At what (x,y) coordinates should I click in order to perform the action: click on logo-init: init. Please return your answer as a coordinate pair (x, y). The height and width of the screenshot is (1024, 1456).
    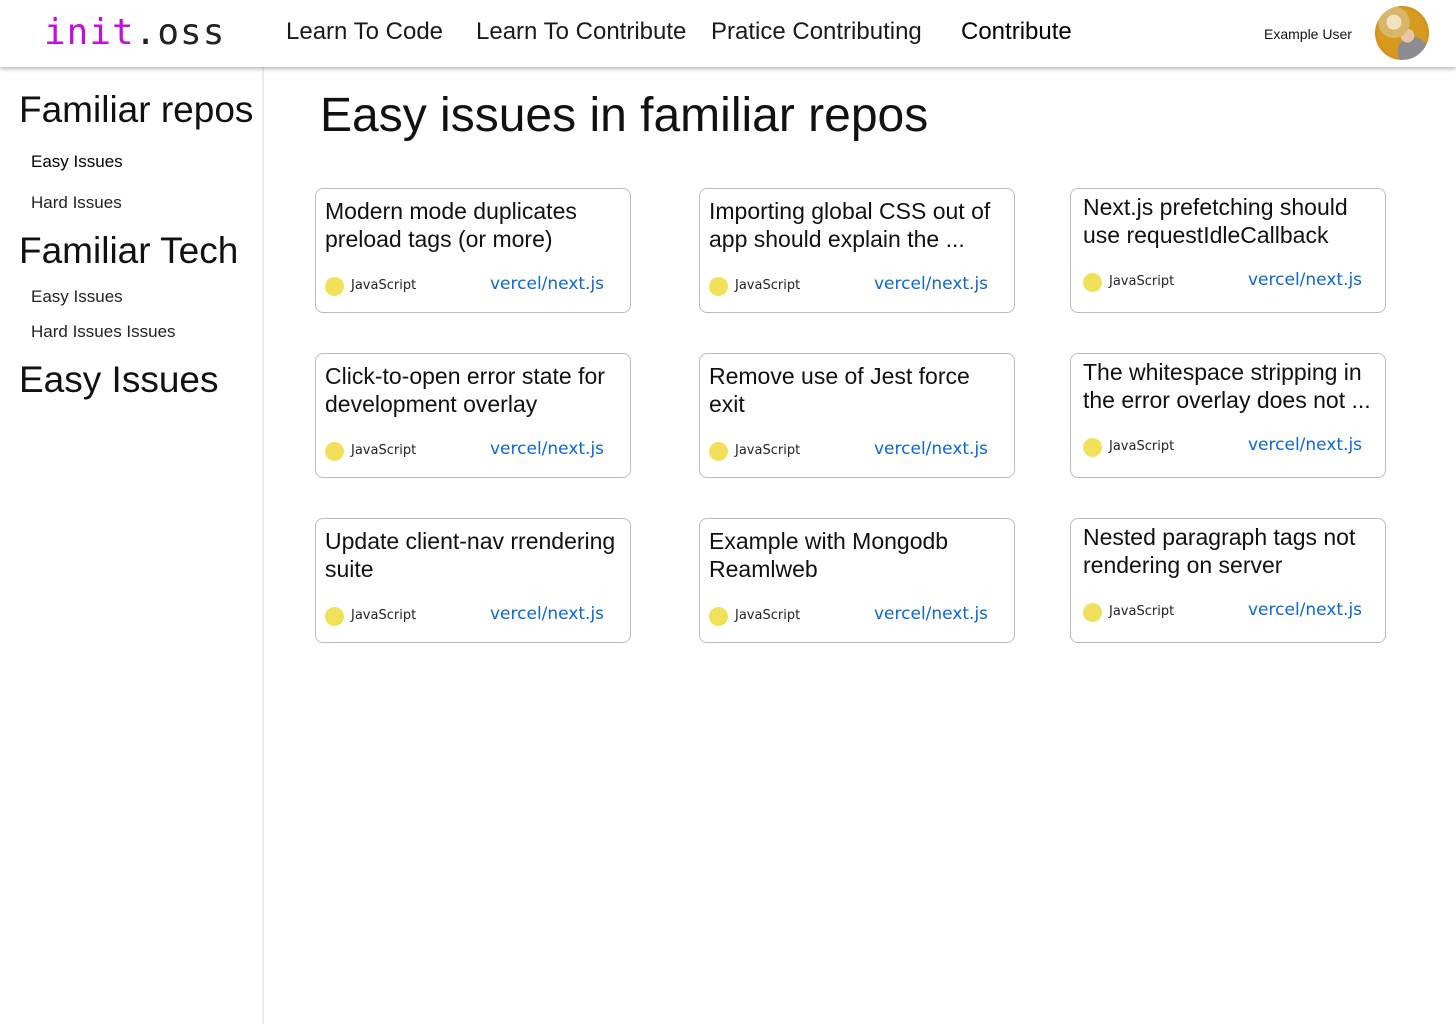
    Looking at the image, I should click on (89, 32).